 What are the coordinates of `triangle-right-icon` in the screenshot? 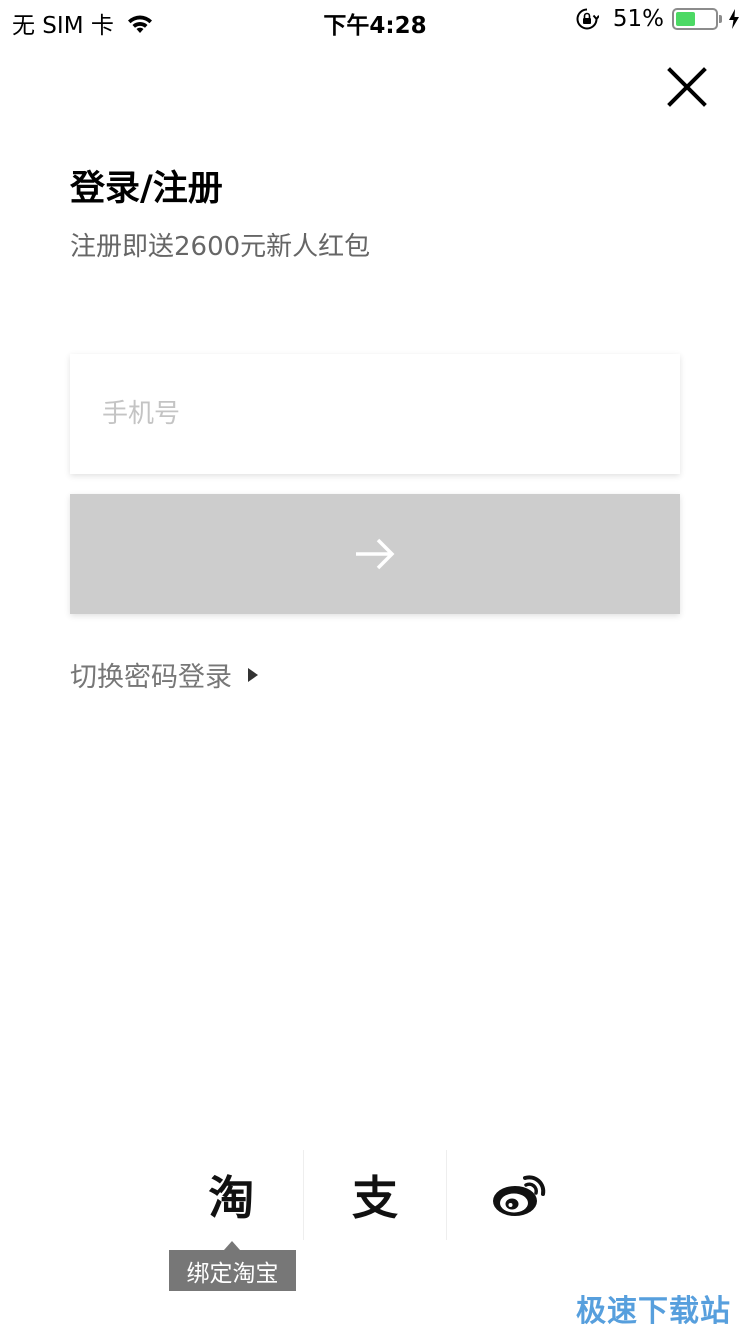 It's located at (253, 674).